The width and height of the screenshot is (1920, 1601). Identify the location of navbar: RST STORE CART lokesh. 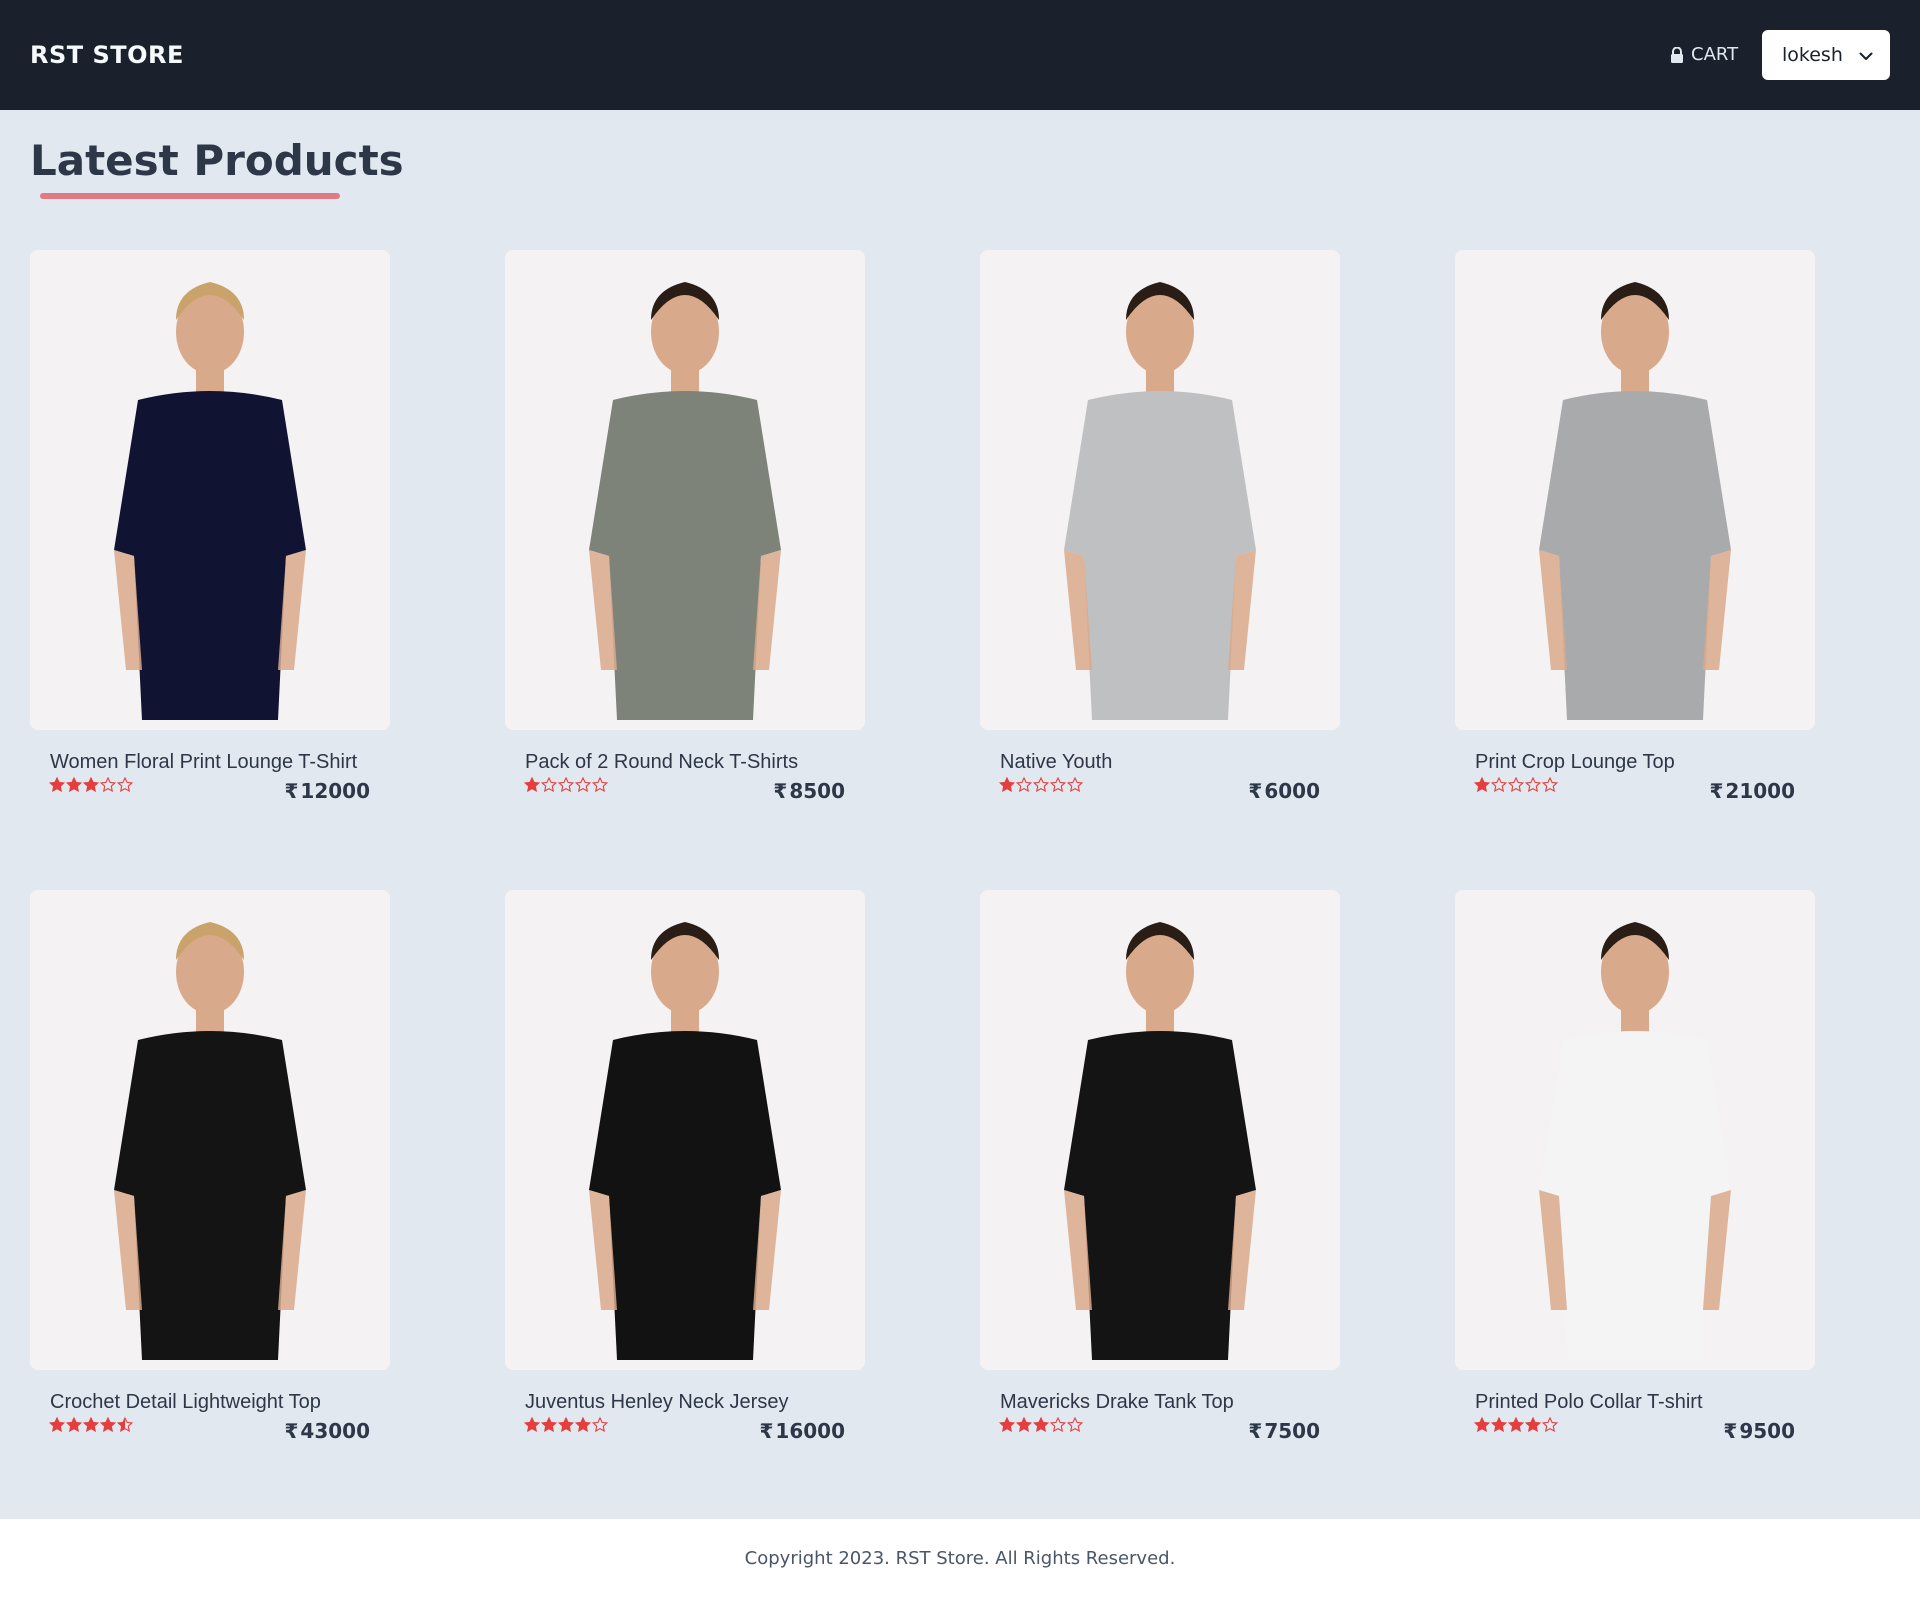
(960, 55).